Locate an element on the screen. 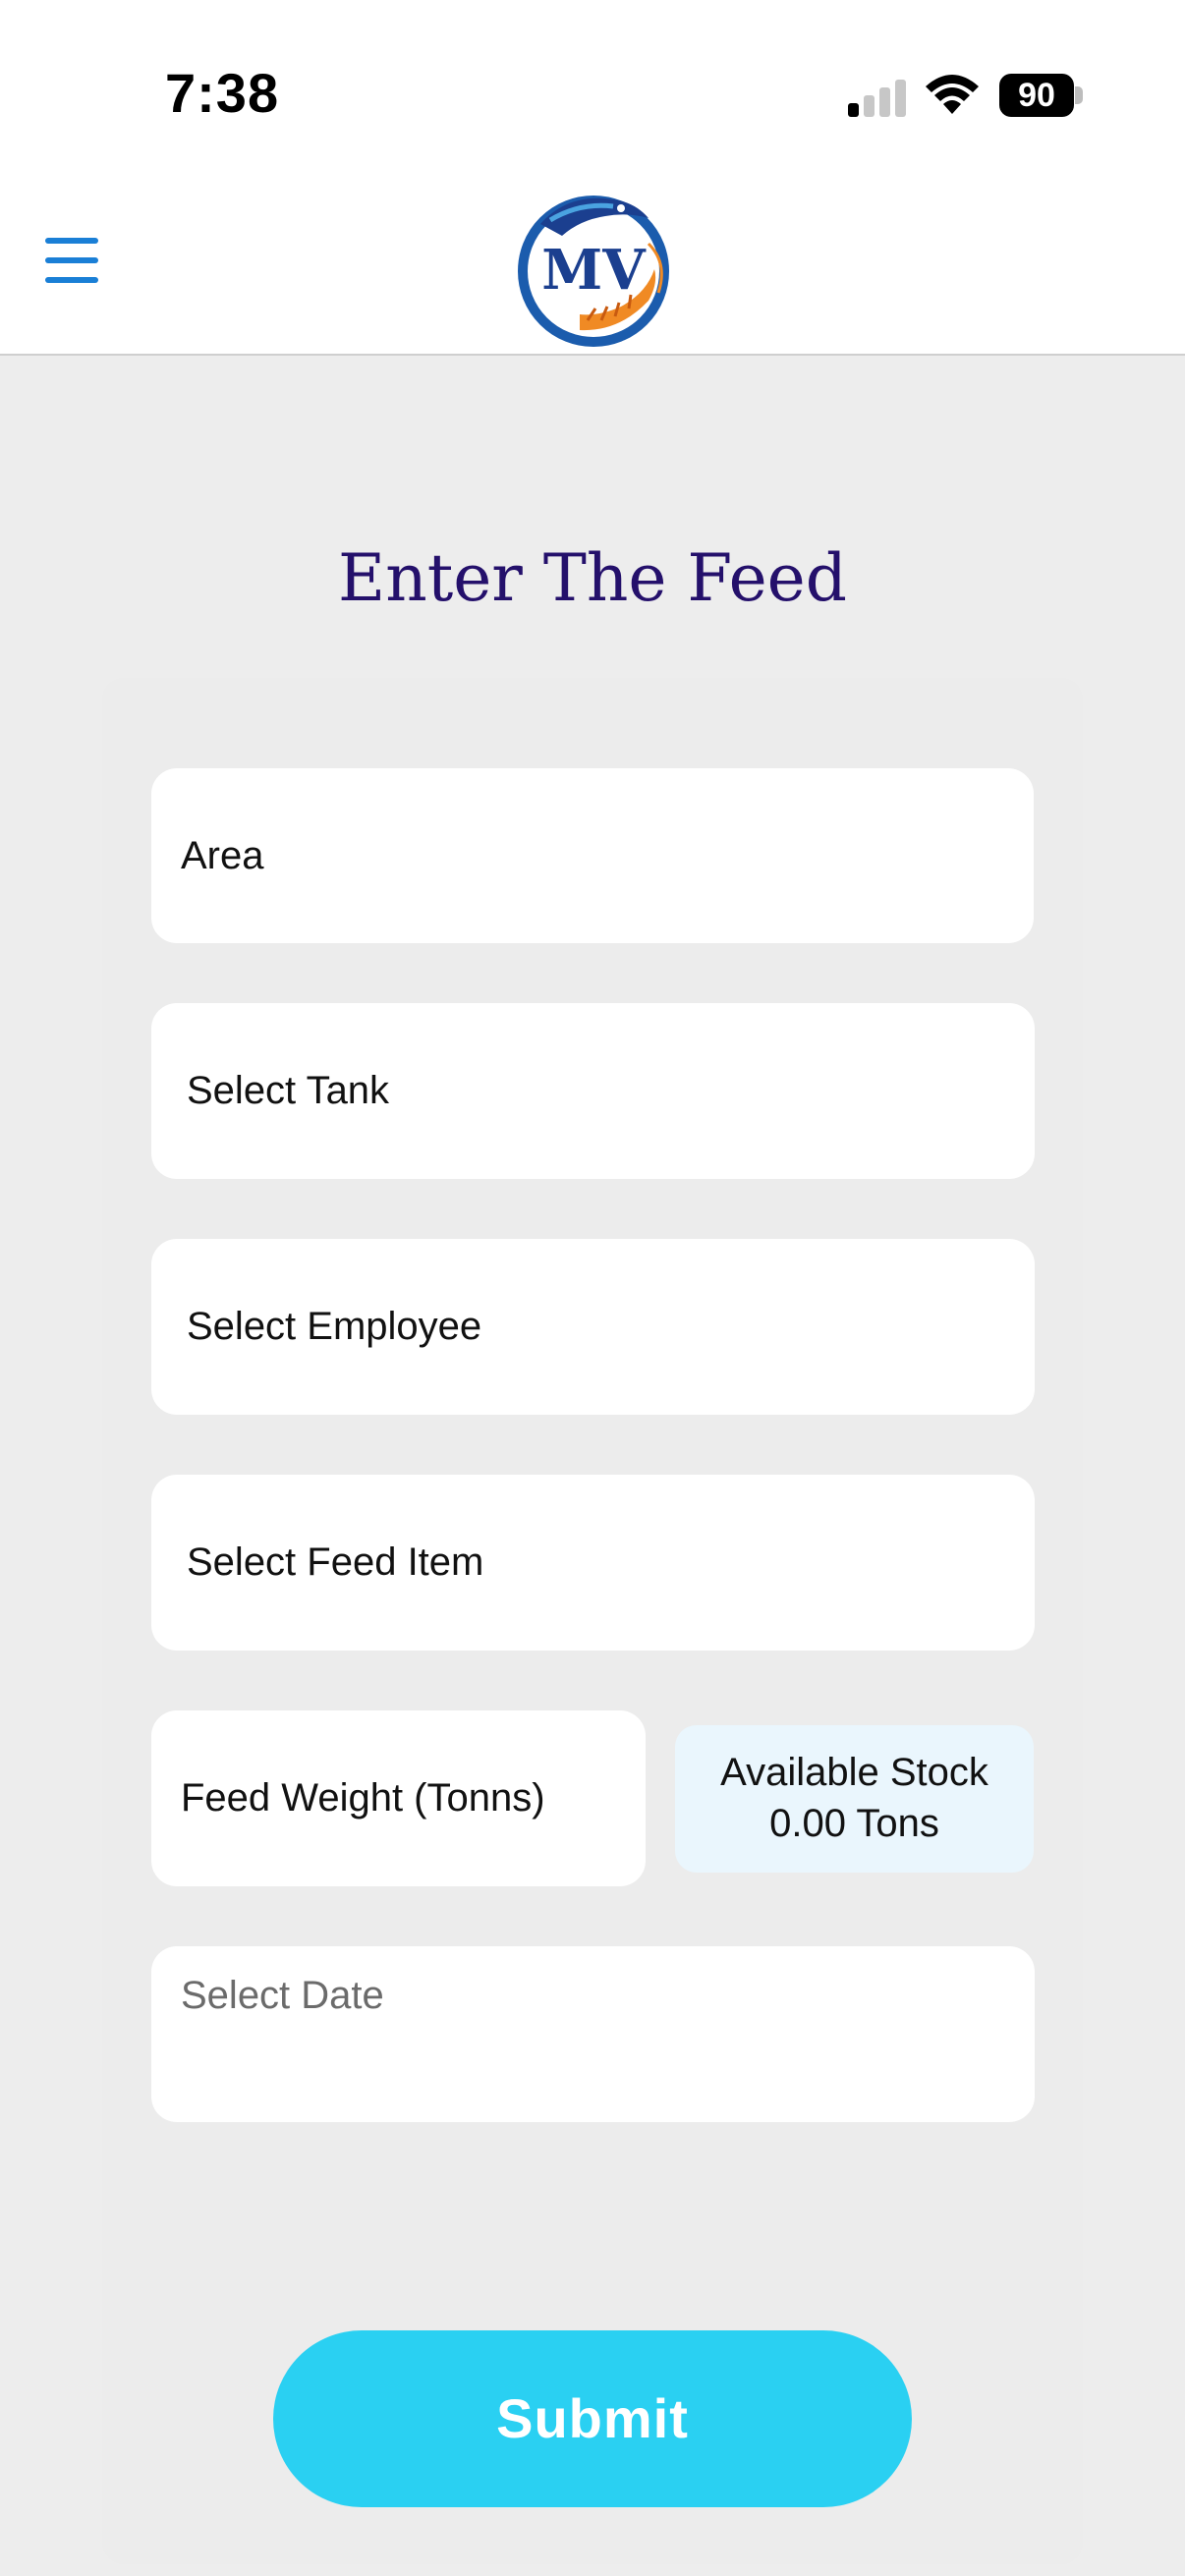 Image resolution: width=1185 pixels, height=2576 pixels. employee-select: Select Employee is located at coordinates (593, 1327).